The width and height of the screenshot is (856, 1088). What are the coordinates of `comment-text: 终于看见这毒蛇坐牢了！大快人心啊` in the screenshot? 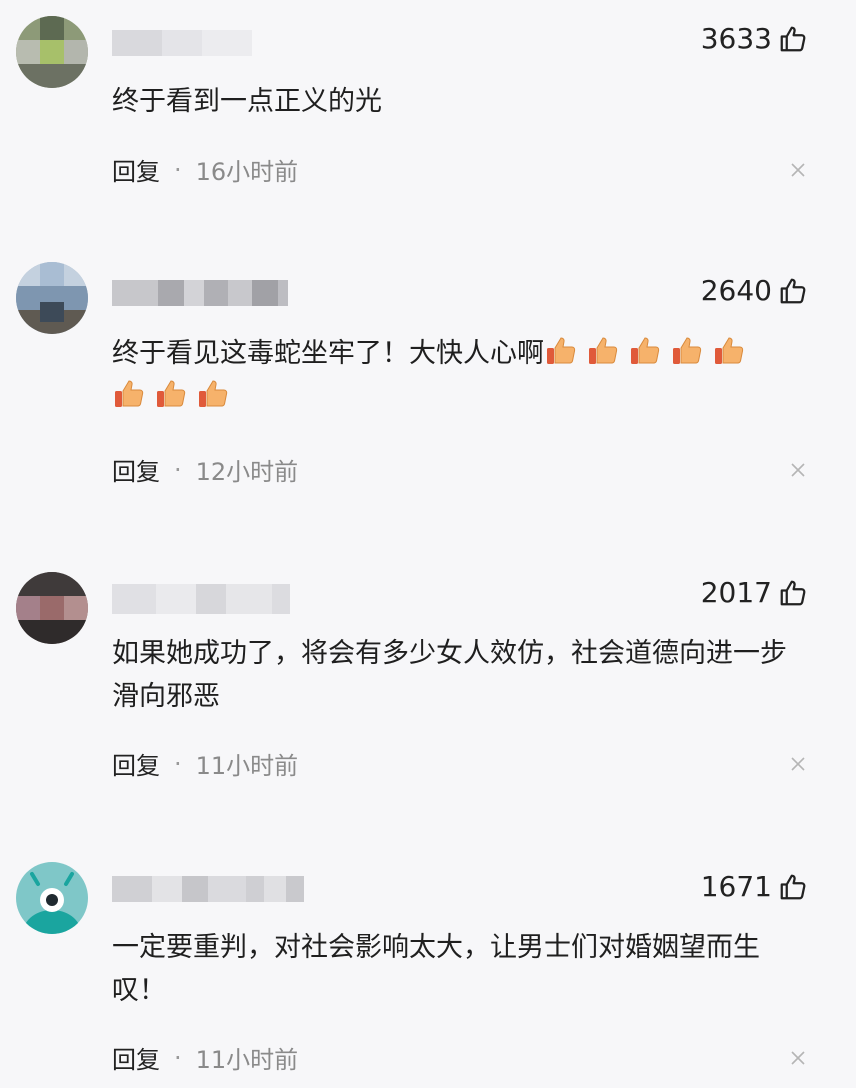 It's located at (457, 375).